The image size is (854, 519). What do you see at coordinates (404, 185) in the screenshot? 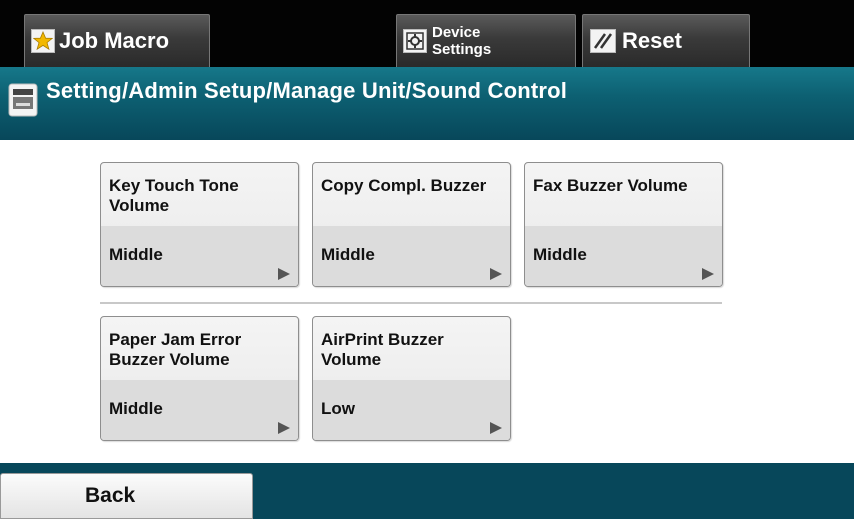
I see `tile-label: Copy Compl. Buzzer` at bounding box center [404, 185].